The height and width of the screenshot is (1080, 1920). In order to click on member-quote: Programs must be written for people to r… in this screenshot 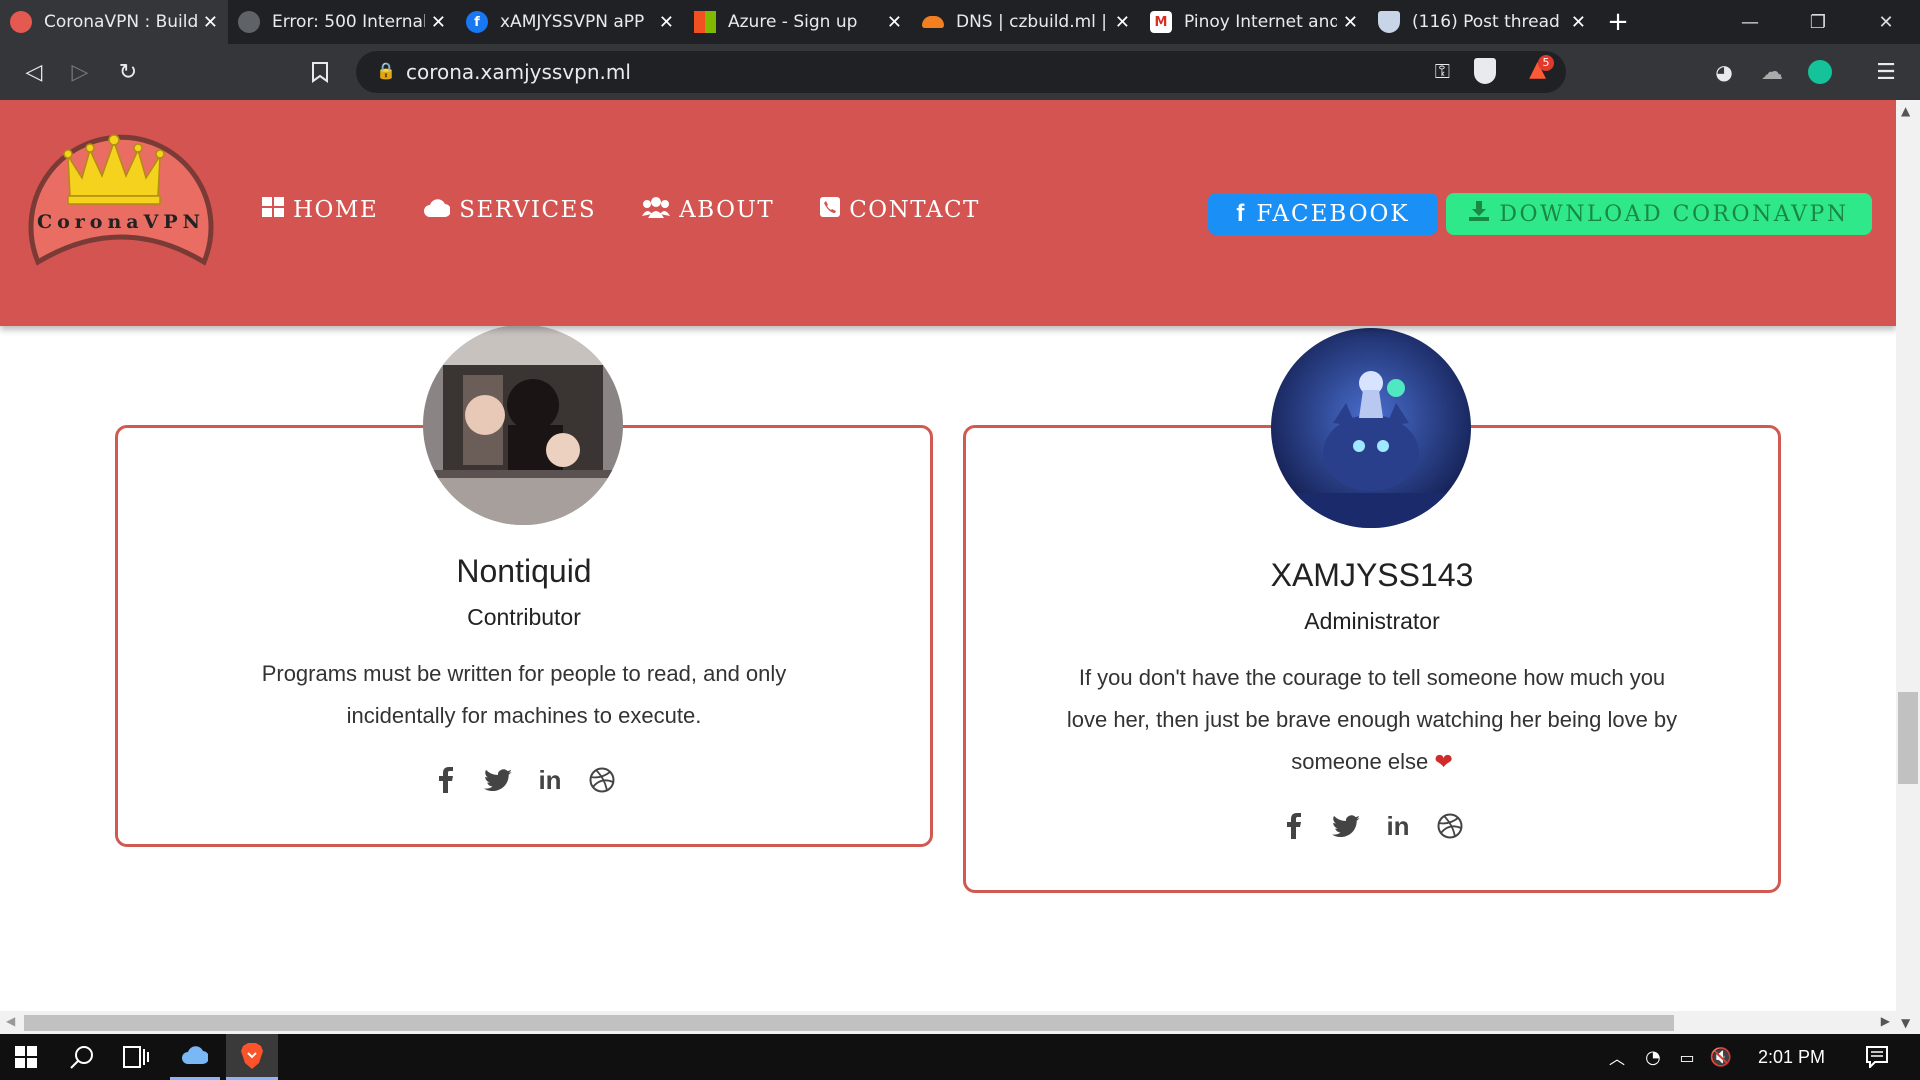, I will do `click(524, 694)`.